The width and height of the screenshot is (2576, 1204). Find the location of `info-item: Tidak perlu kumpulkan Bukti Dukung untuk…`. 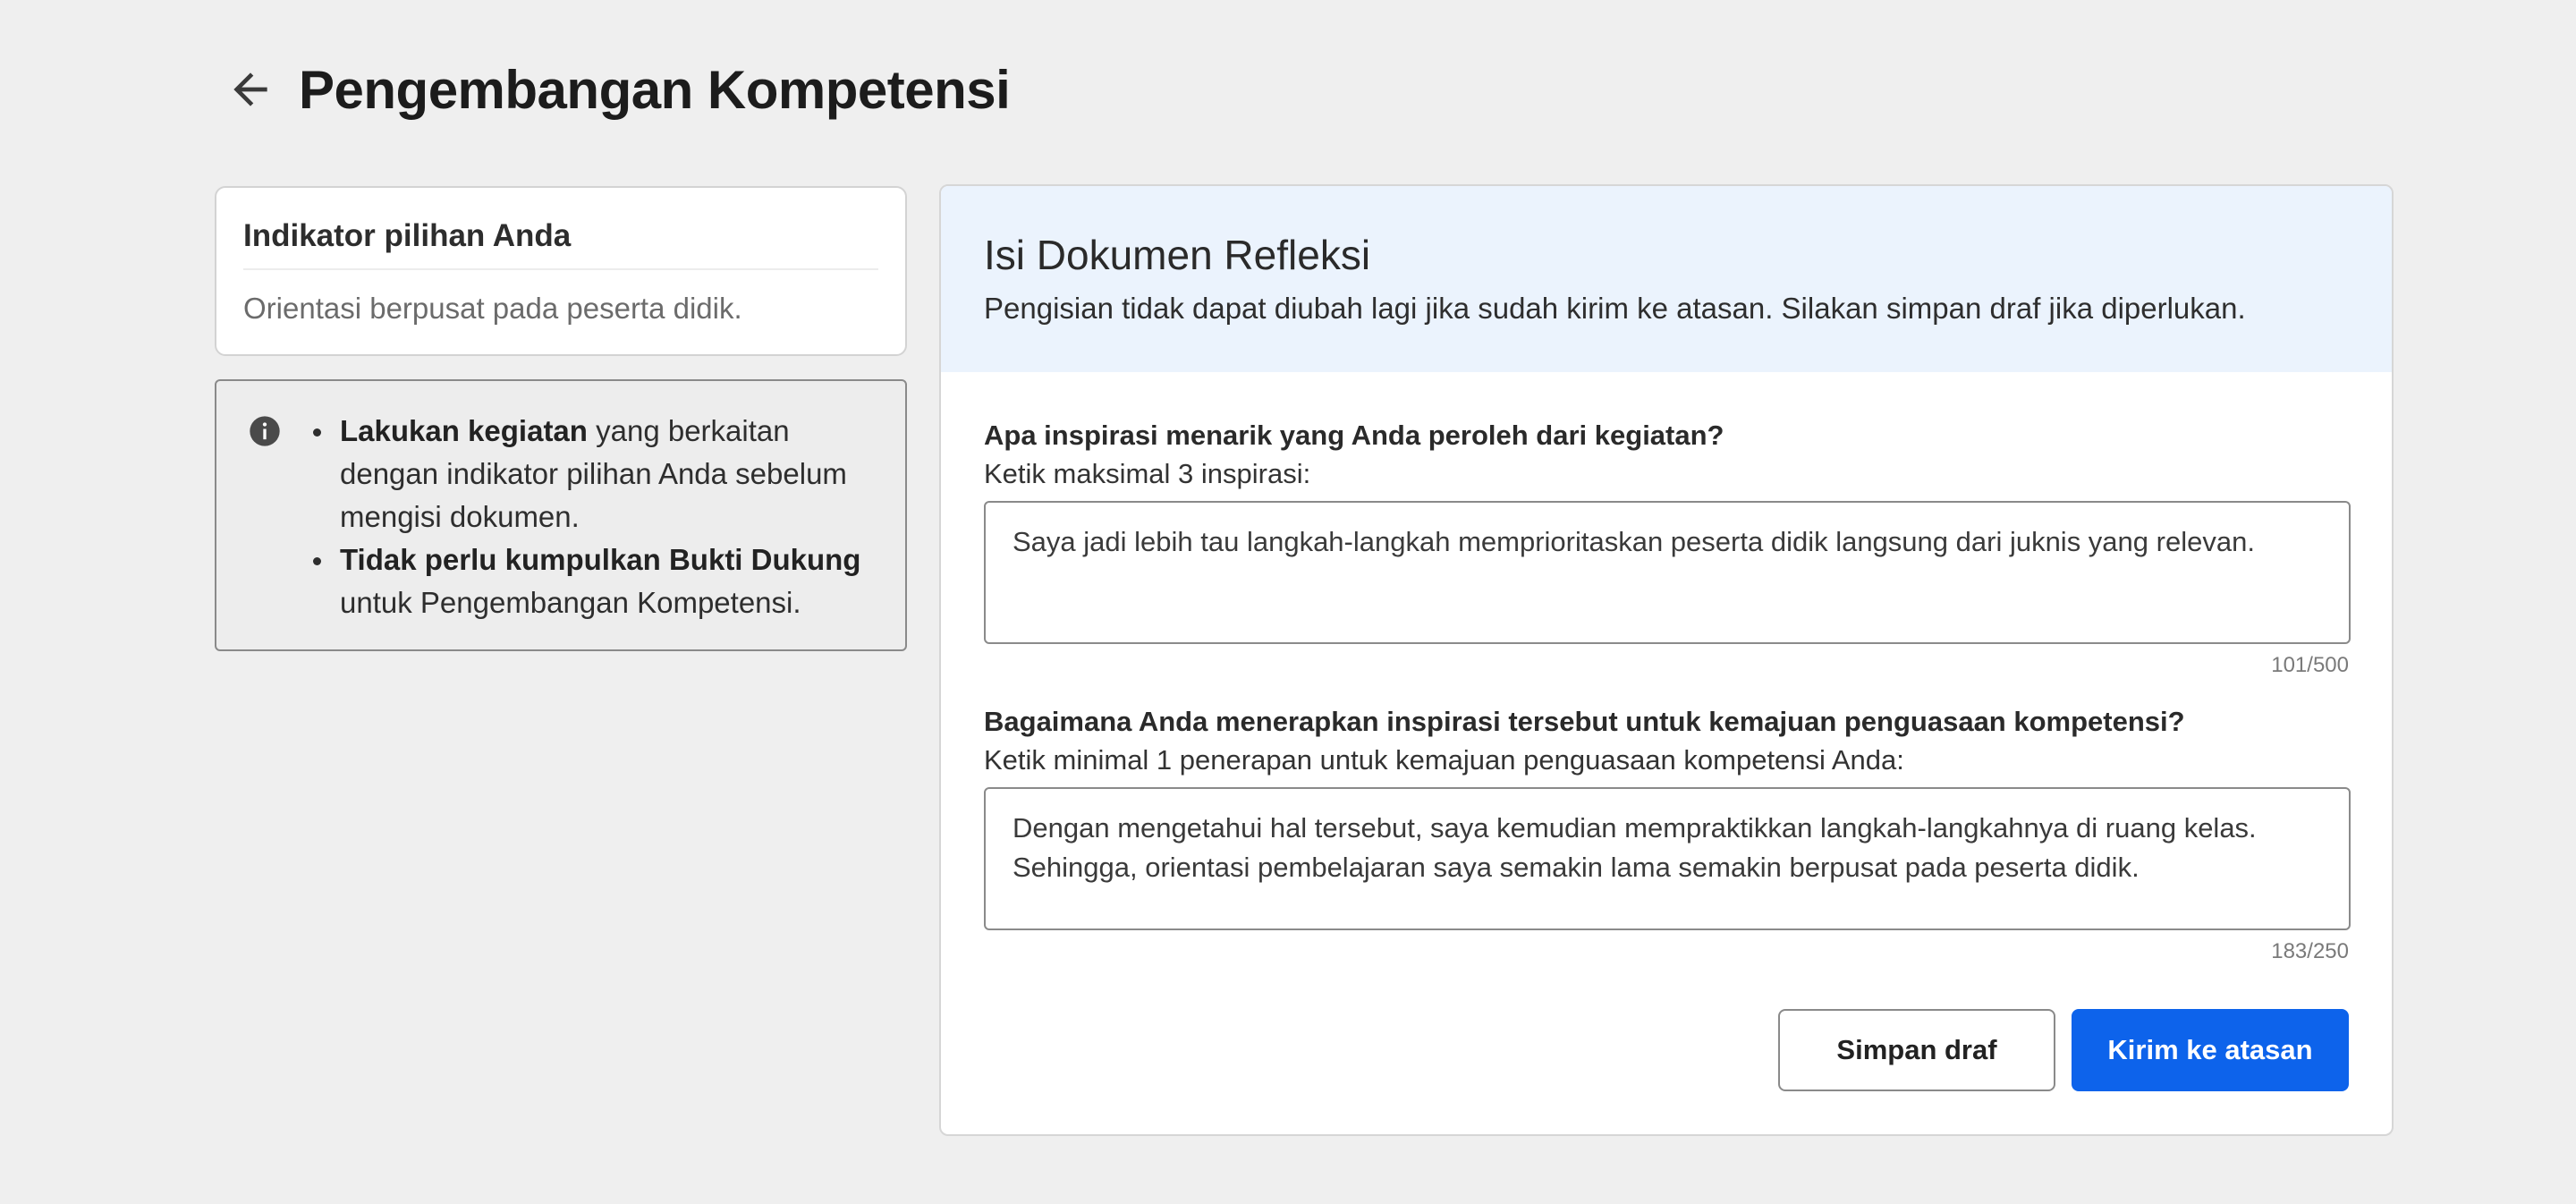

info-item: Tidak perlu kumpulkan Bukti Dukung untuk… is located at coordinates (594, 581).